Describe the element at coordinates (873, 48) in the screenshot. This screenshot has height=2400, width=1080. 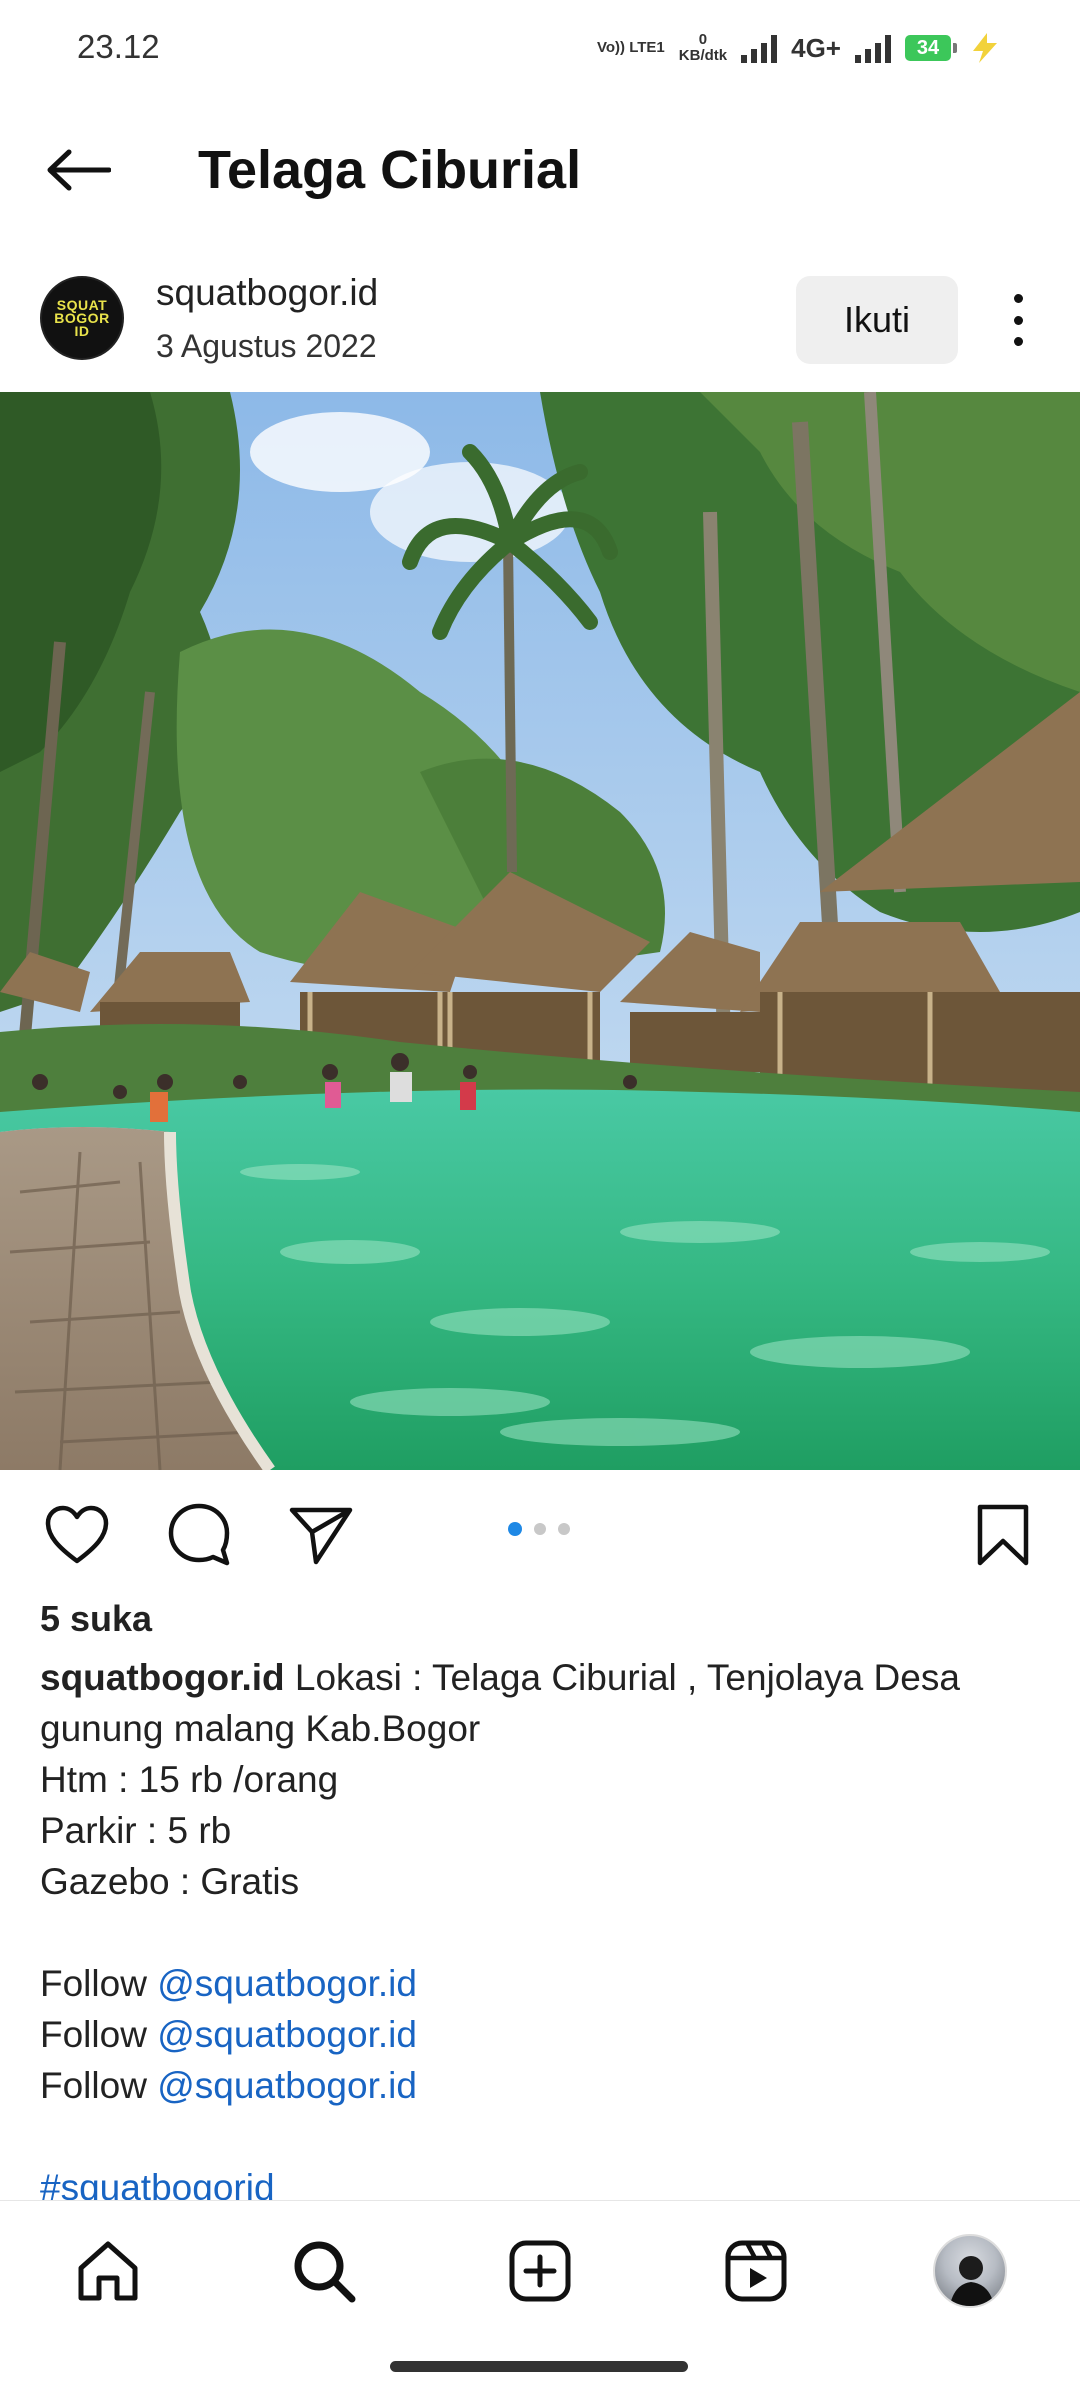
I see `signal-2-icon` at that location.